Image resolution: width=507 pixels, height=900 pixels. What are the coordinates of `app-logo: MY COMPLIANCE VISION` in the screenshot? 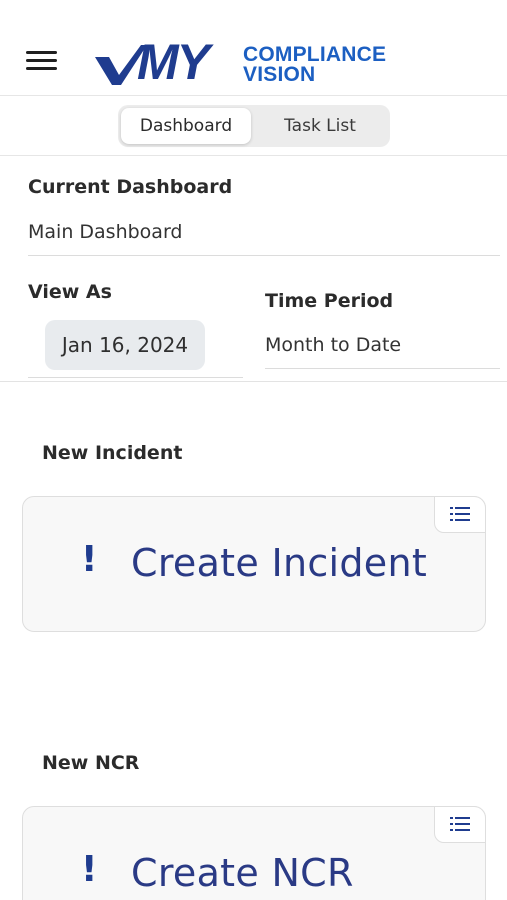 It's located at (260, 62).